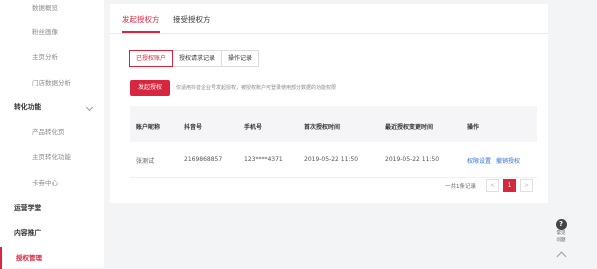 This screenshot has height=269, width=597. I want to click on tab-operation-log: 操作记录, so click(240, 58).